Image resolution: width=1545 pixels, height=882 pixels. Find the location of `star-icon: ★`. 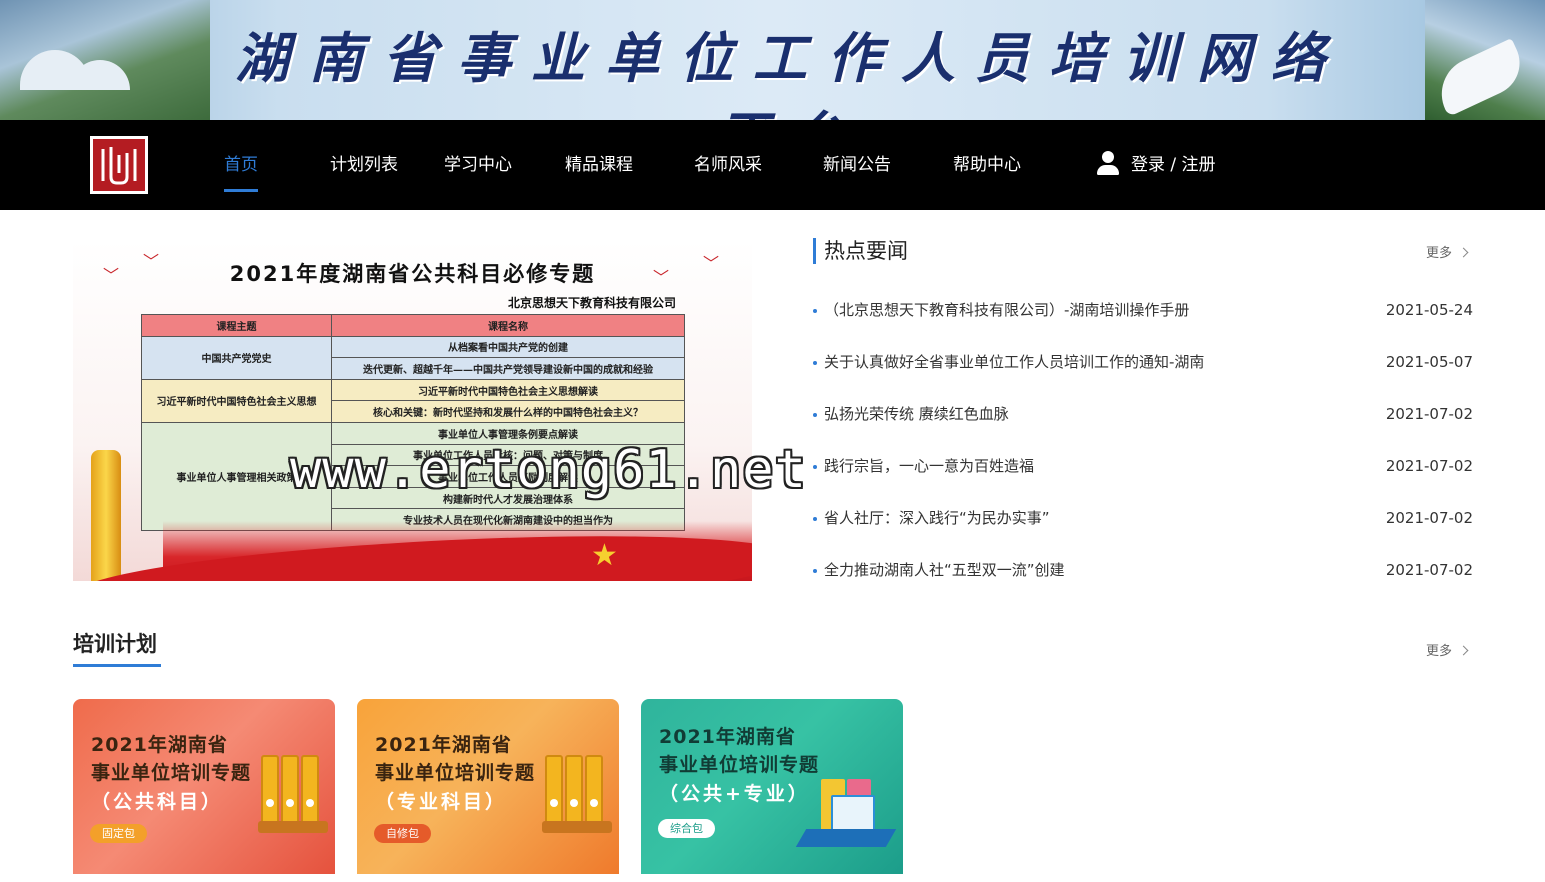

star-icon: ★ is located at coordinates (604, 555).